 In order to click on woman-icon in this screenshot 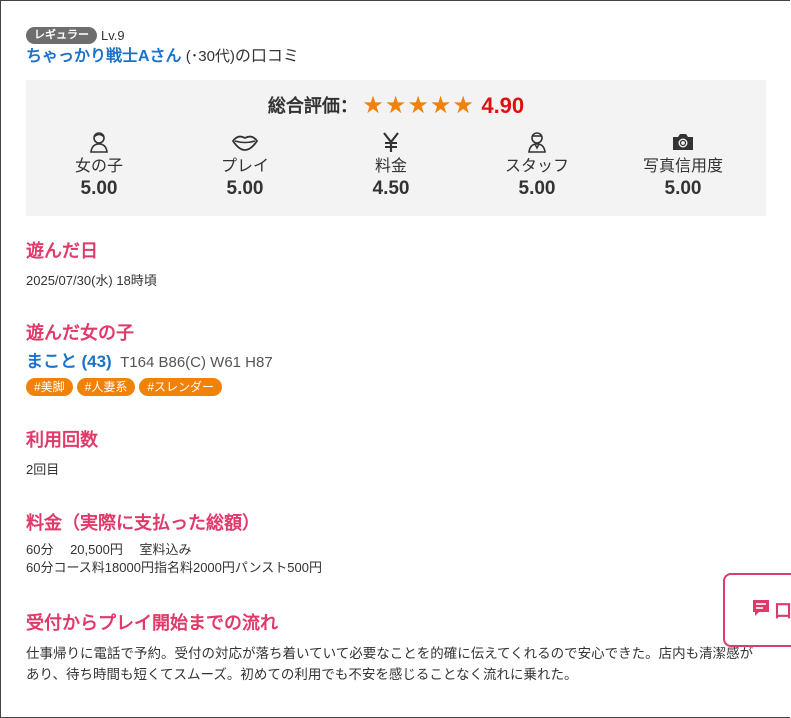, I will do `click(99, 142)`.